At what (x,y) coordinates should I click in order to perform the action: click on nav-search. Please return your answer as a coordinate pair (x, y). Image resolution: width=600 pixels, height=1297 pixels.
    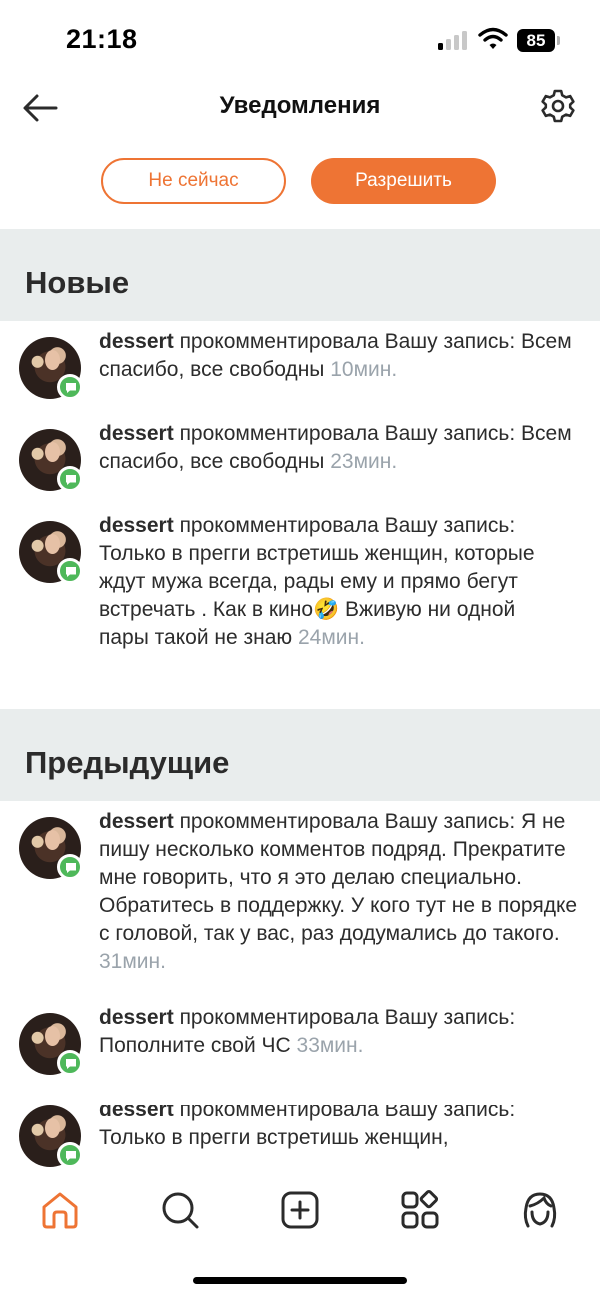
    Looking at the image, I should click on (180, 1210).